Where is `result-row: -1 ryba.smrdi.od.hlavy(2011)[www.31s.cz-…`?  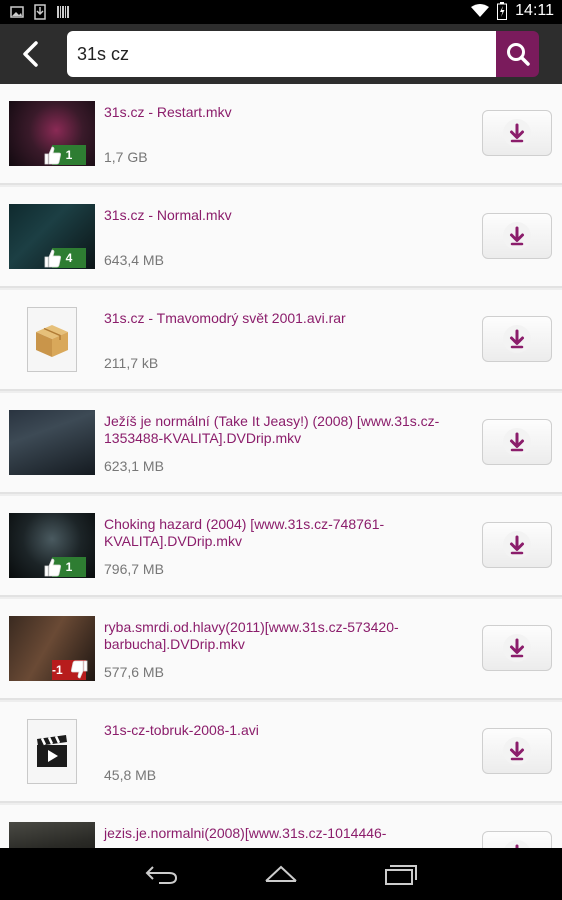 result-row: -1 ryba.smrdi.od.hlavy(2011)[www.31s.cz-… is located at coordinates (281, 649).